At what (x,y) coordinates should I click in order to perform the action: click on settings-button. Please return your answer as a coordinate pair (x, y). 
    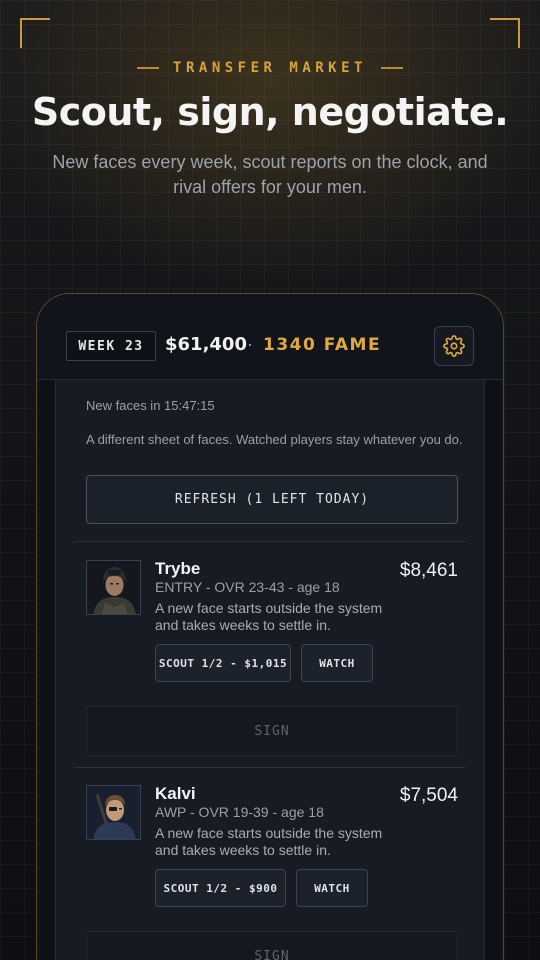
    Looking at the image, I should click on (454, 346).